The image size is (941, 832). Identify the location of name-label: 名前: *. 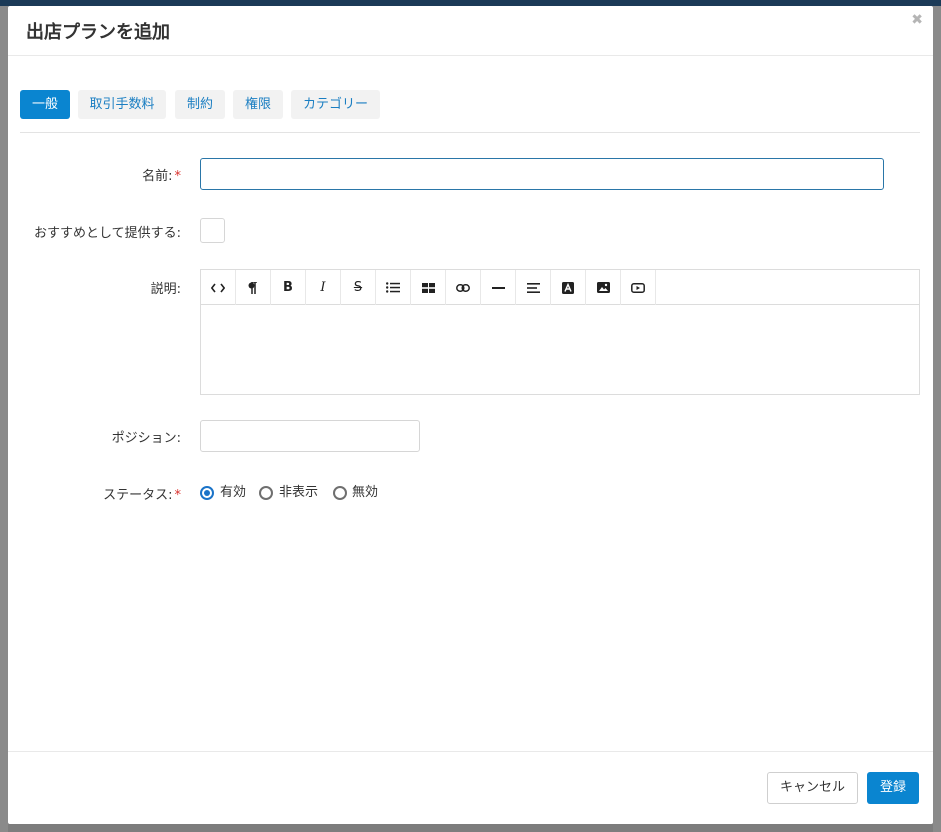
(162, 176).